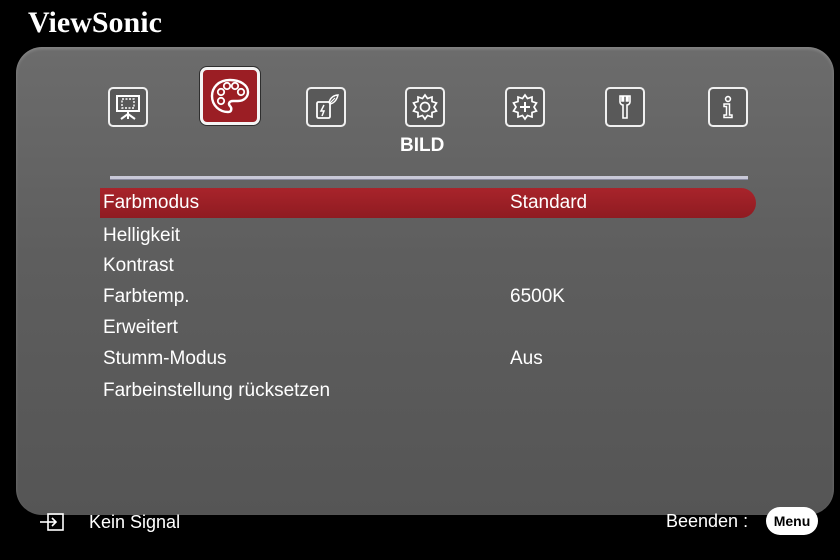 This screenshot has height=560, width=840. What do you see at coordinates (52, 524) in the screenshot?
I see `input-source-icon` at bounding box center [52, 524].